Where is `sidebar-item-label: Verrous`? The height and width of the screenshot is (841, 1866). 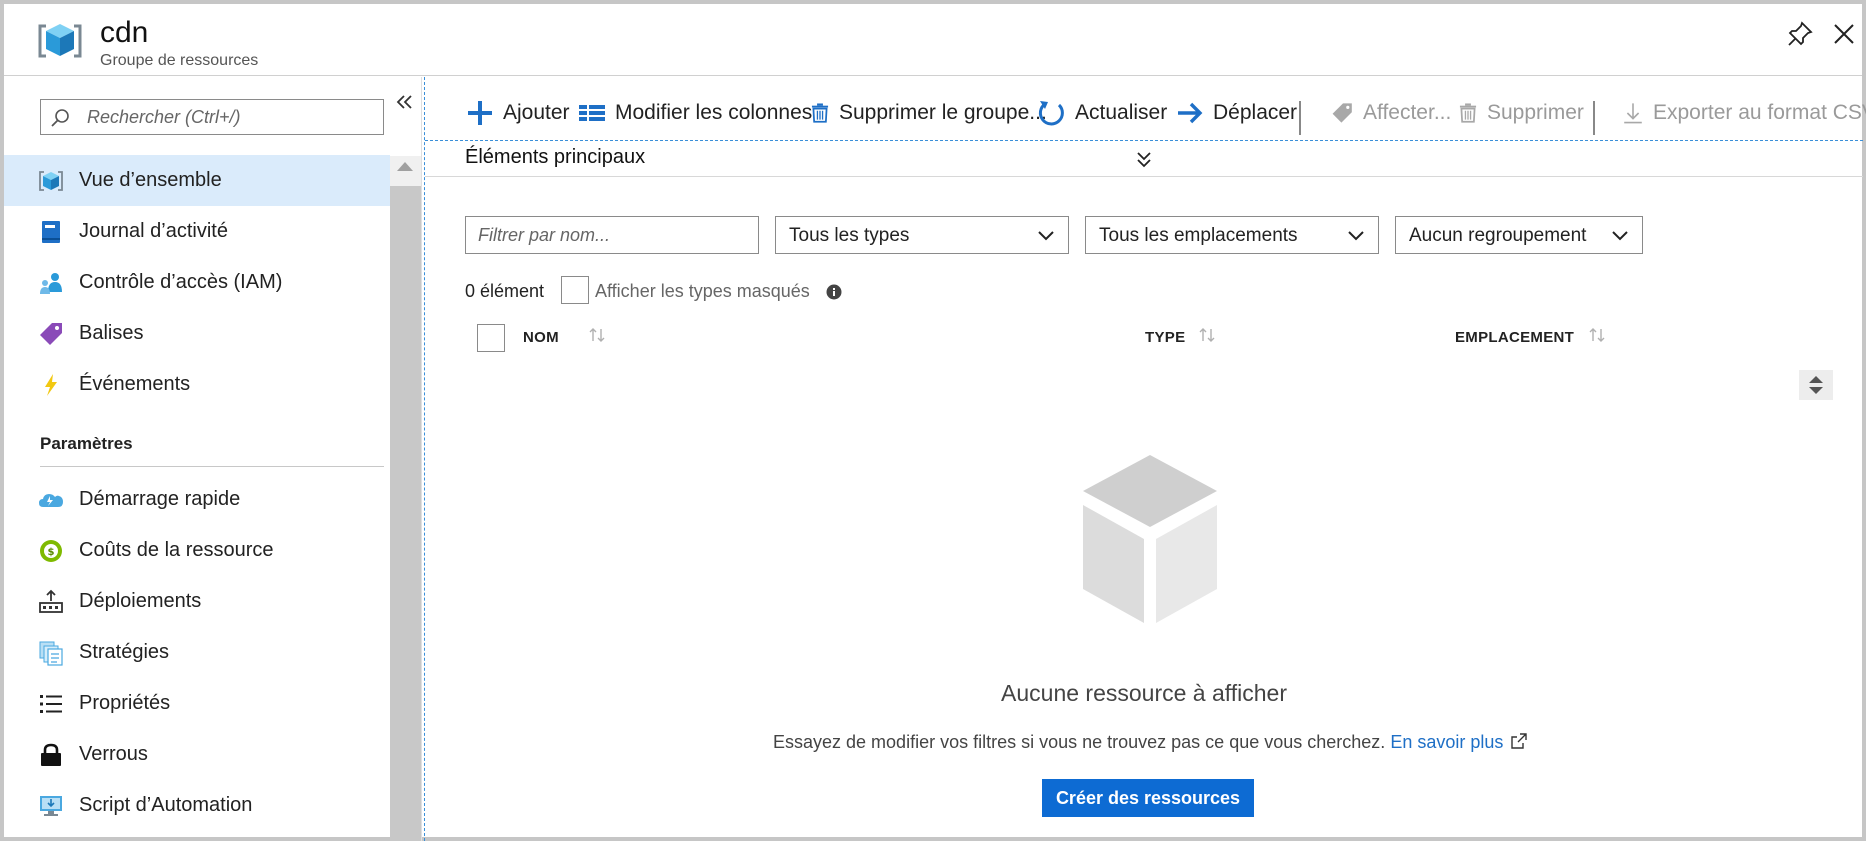
sidebar-item-label: Verrous is located at coordinates (113, 754).